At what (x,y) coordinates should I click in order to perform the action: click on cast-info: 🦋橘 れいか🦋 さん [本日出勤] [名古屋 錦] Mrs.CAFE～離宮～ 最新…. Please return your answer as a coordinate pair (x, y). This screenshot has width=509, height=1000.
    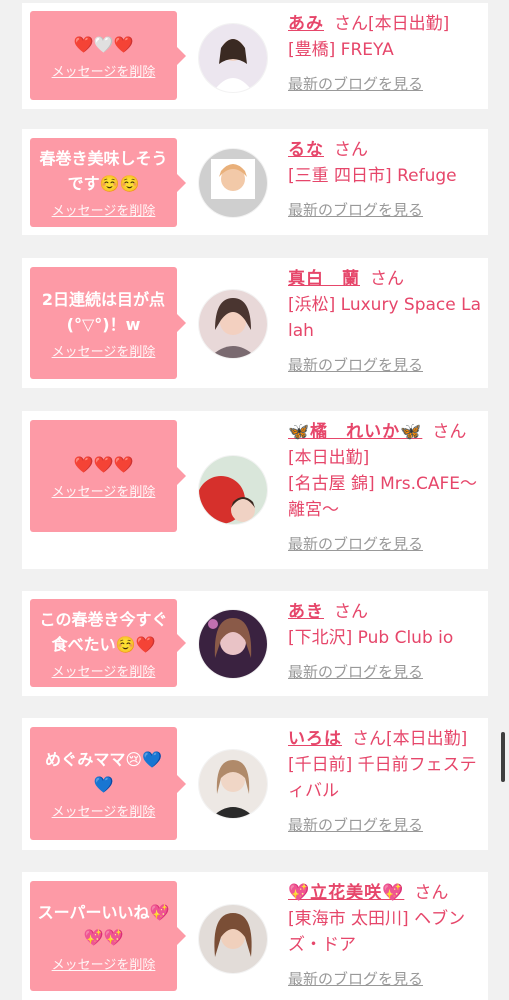
    Looking at the image, I should click on (386, 487).